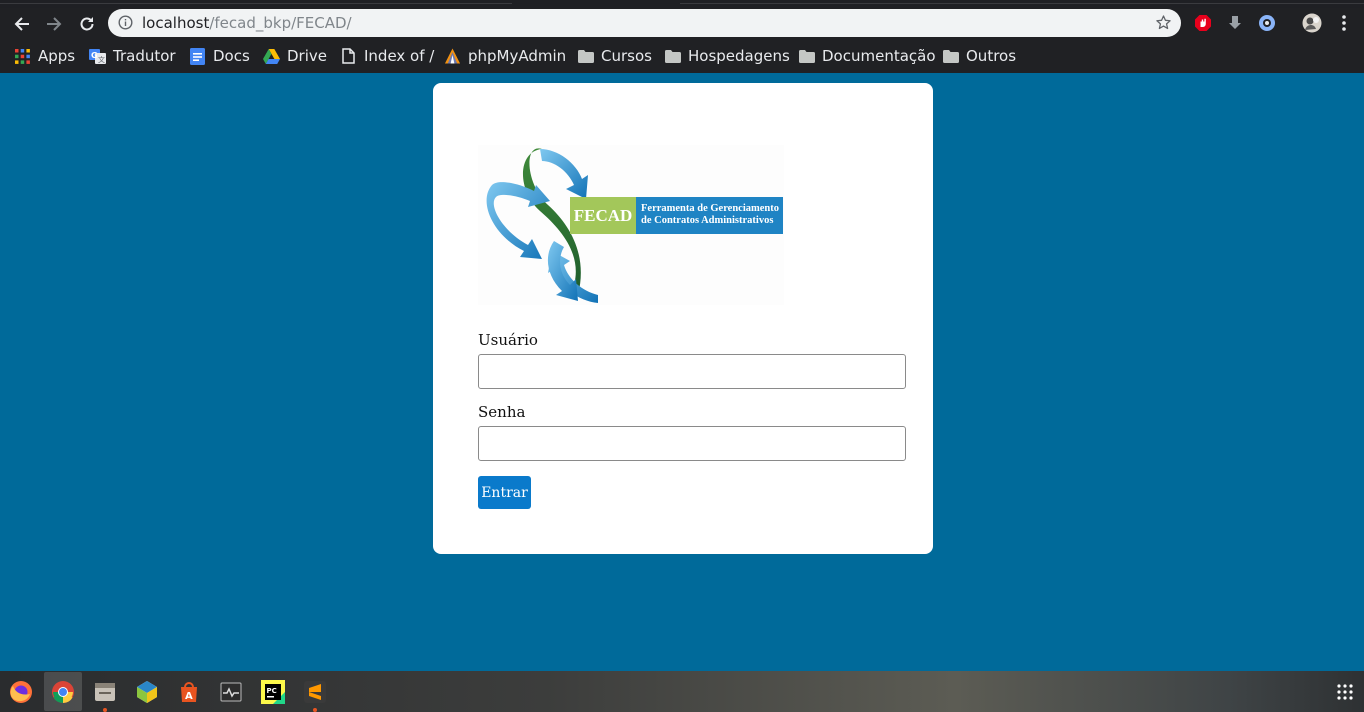  Describe the element at coordinates (22, 56) in the screenshot. I see `apps-grid-icon` at that location.